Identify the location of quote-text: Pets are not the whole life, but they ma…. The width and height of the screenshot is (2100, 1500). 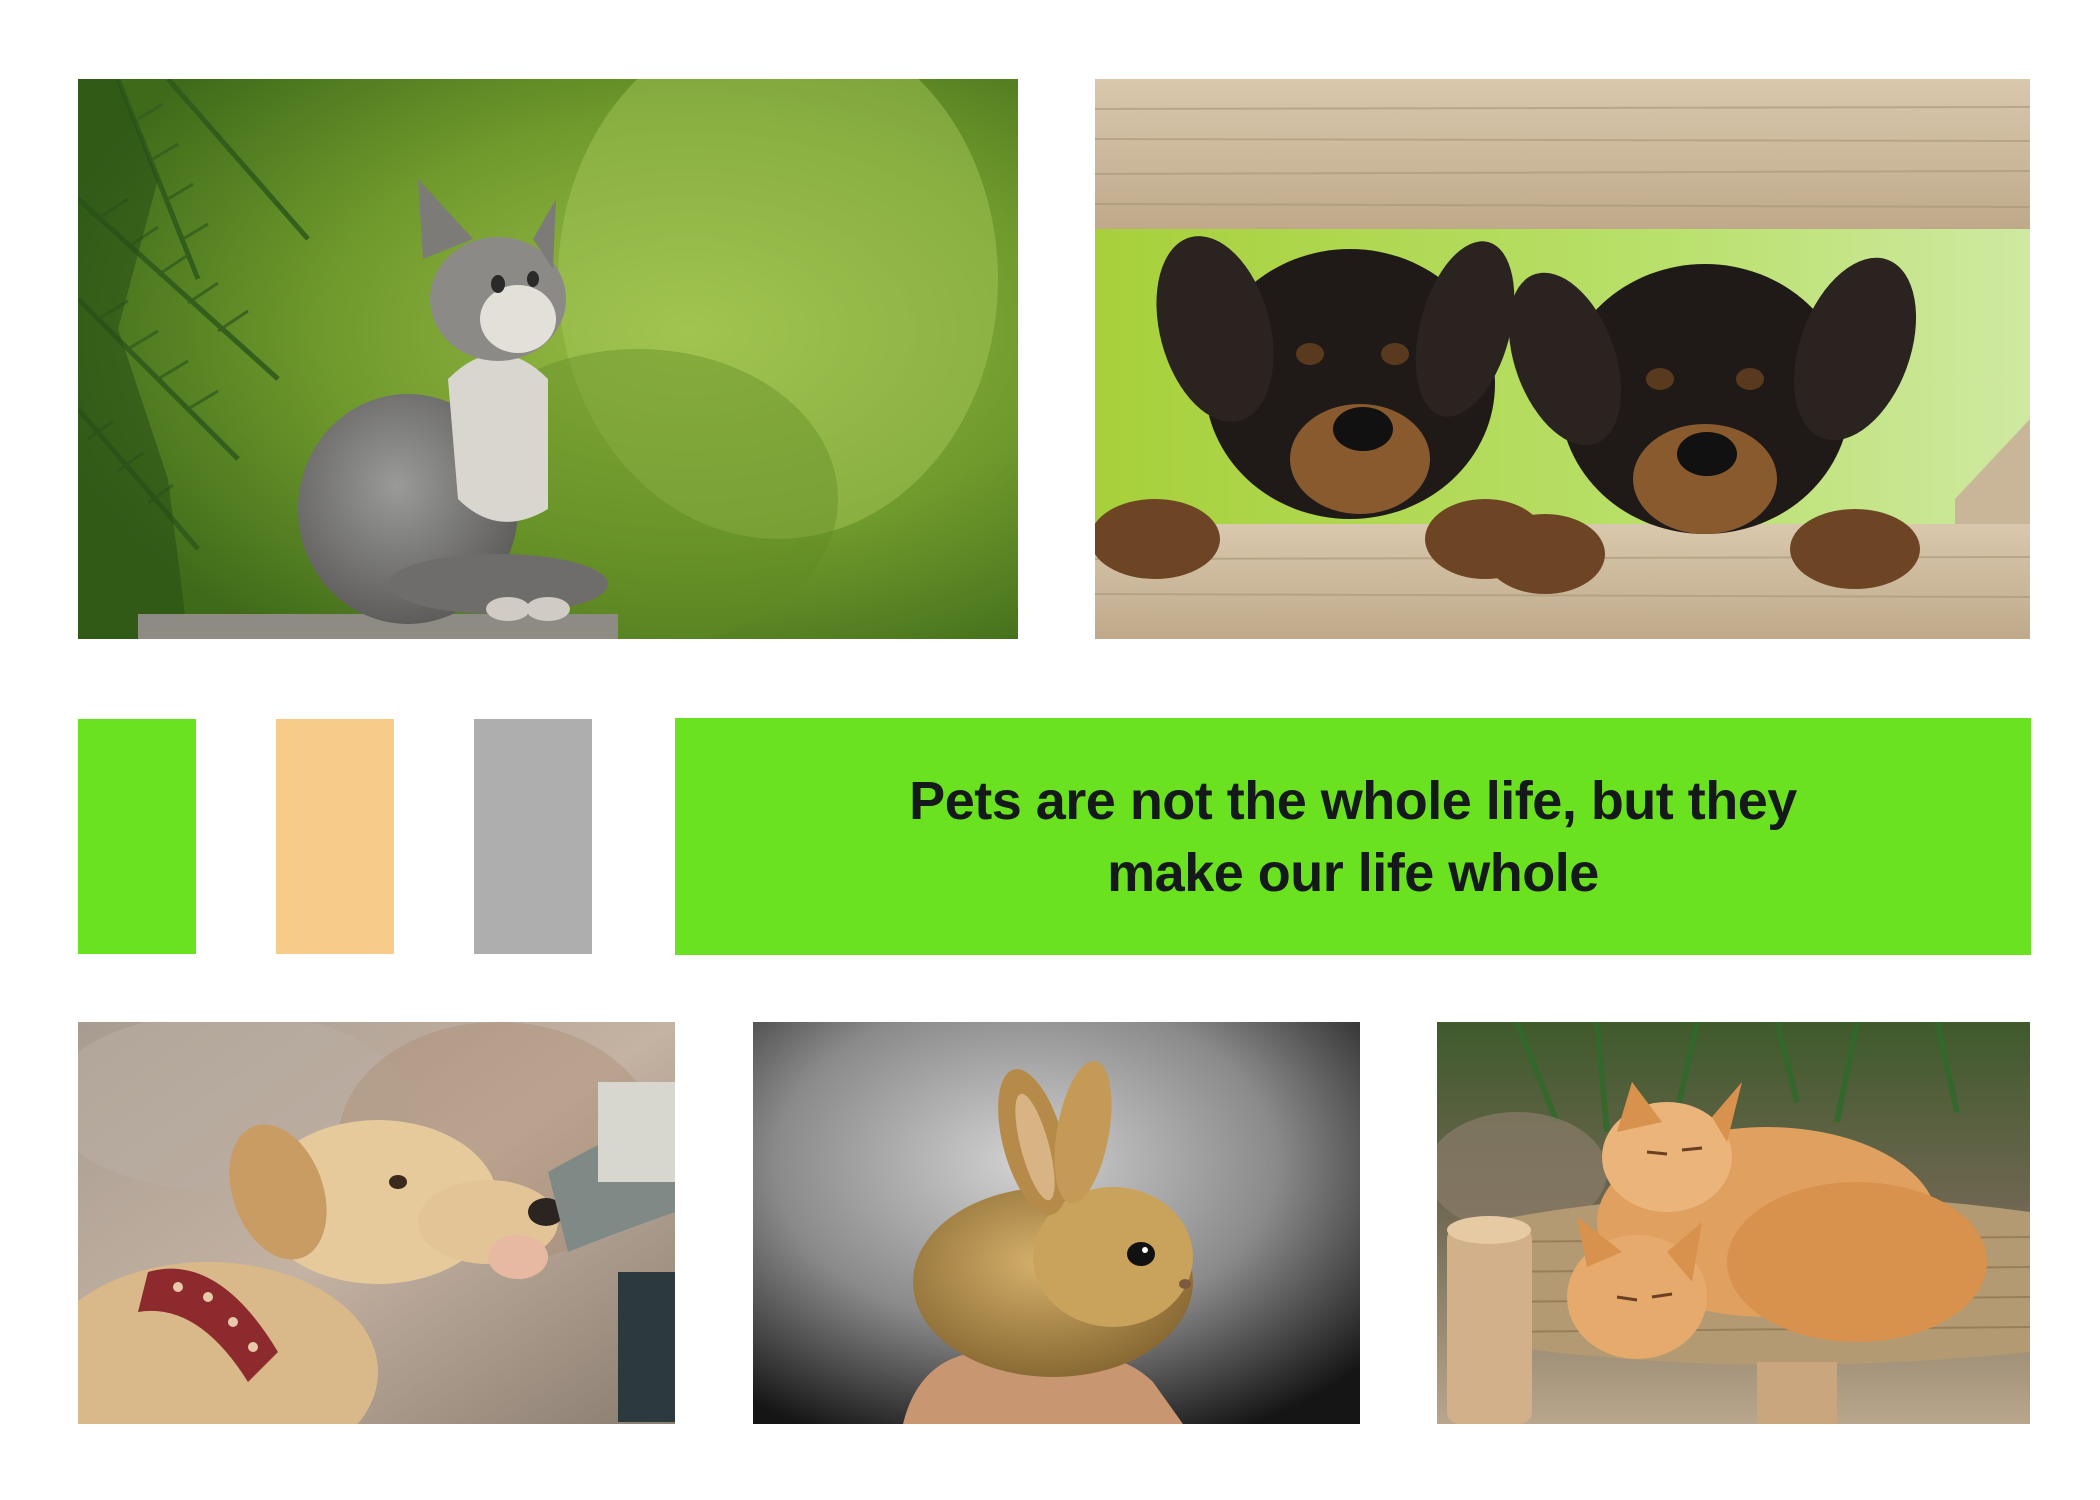
(1353, 836).